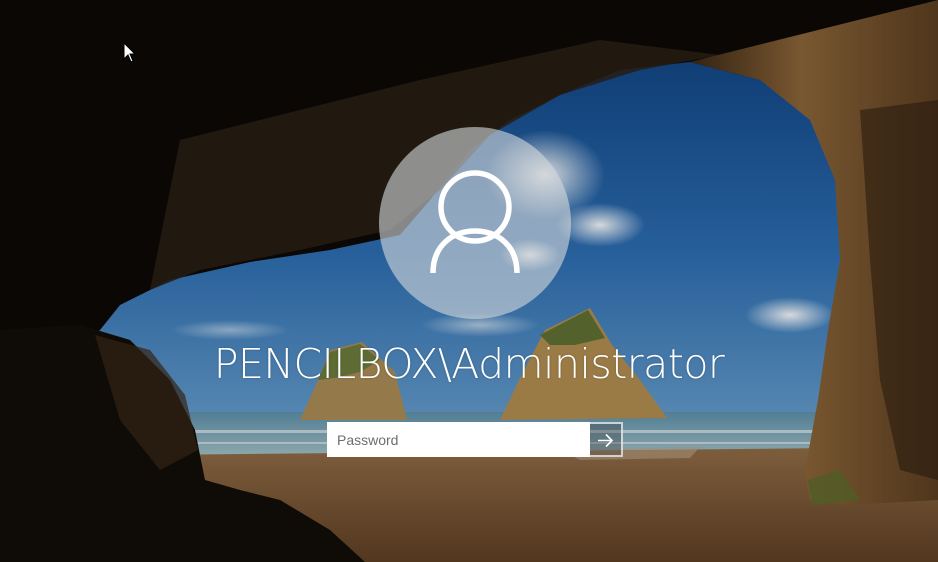 The image size is (938, 562). I want to click on submit-button, so click(606, 439).